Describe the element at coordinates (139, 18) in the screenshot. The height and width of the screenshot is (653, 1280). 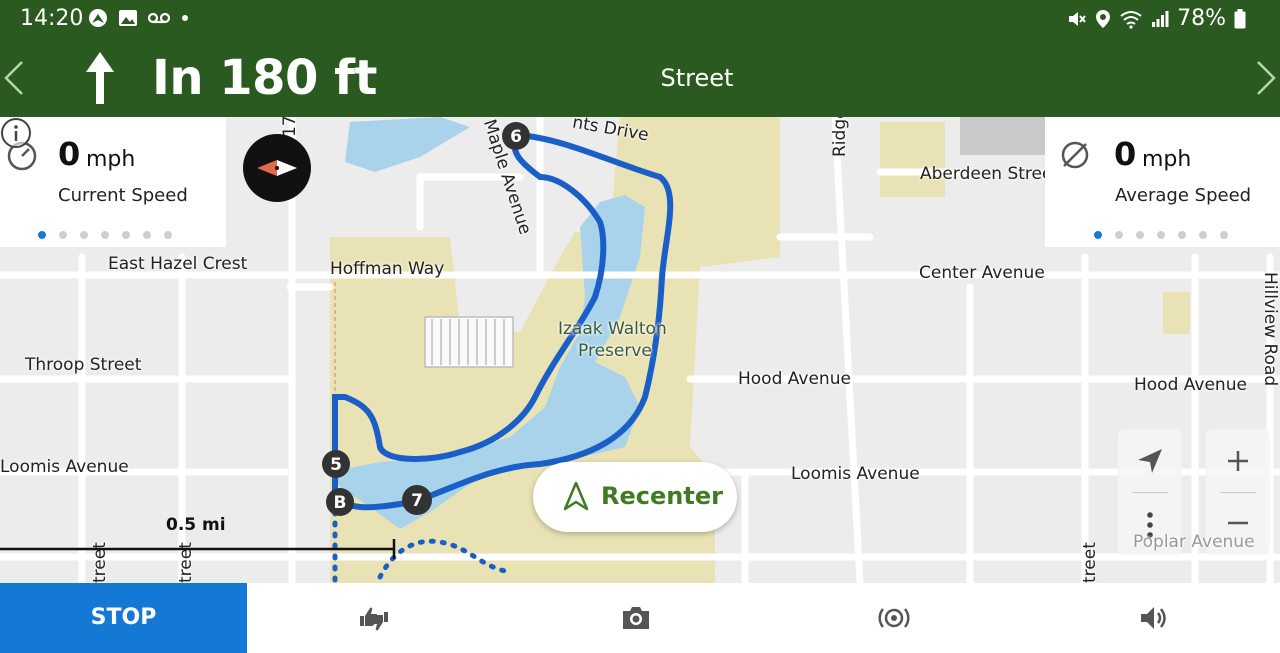
I see `status-icons-left` at that location.